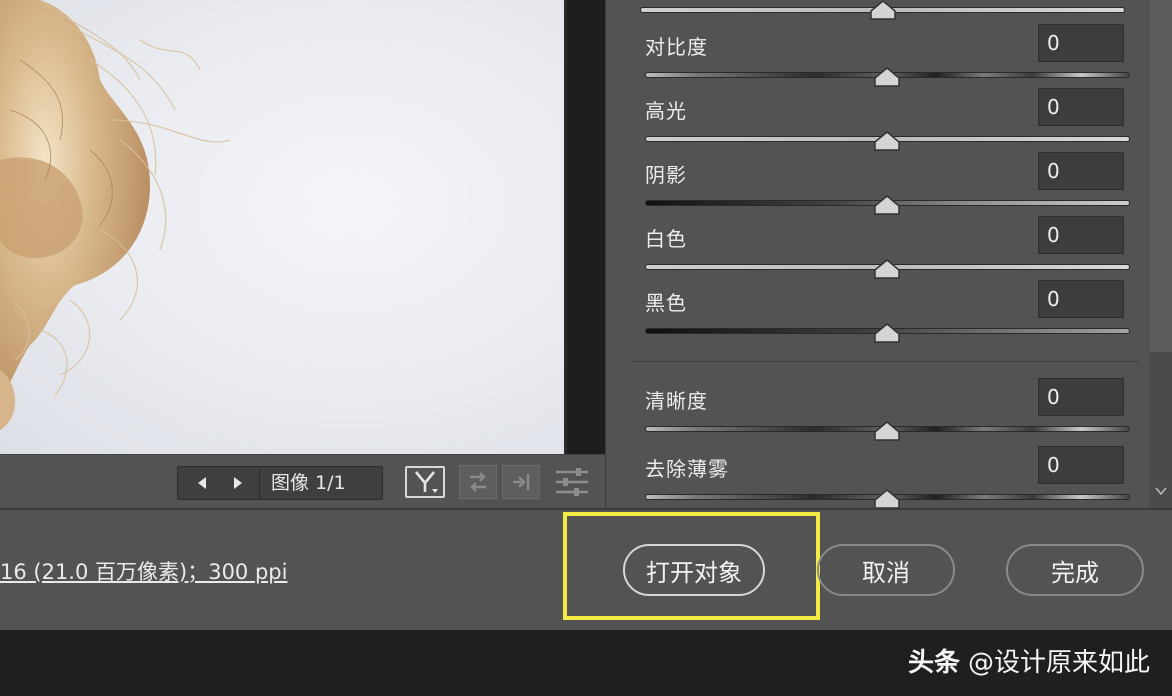 The height and width of the screenshot is (696, 1172). What do you see at coordinates (887, 333) in the screenshot?
I see `adjust-4-slider-thumb` at bounding box center [887, 333].